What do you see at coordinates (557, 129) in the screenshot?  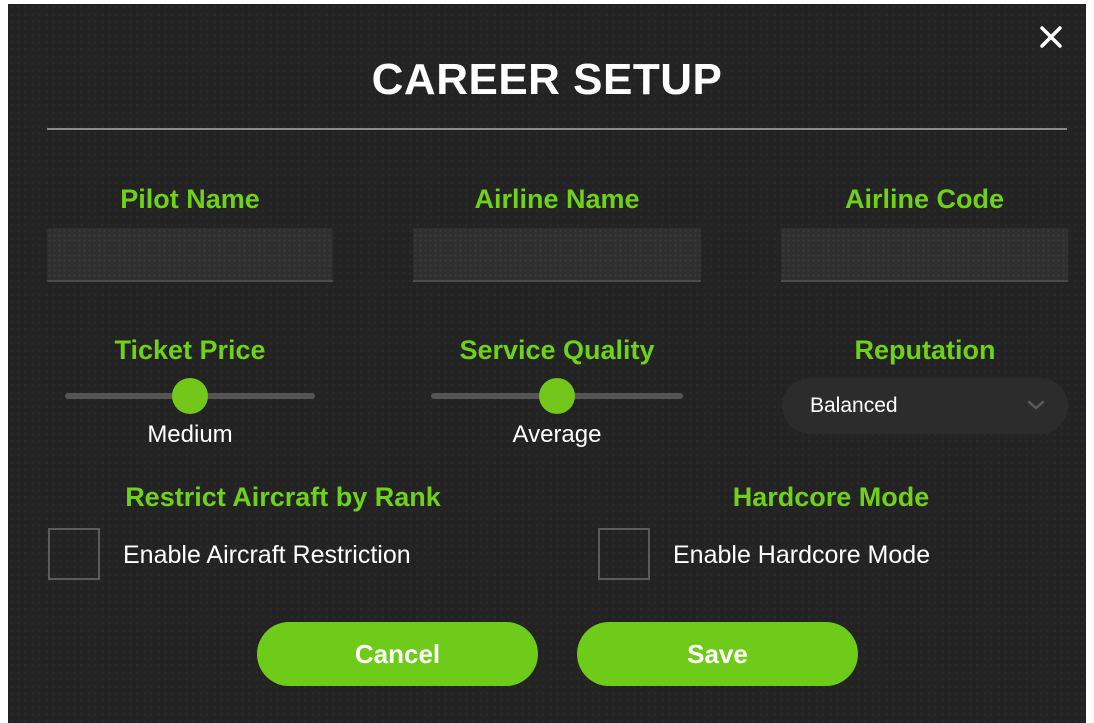 I see `title-divider` at bounding box center [557, 129].